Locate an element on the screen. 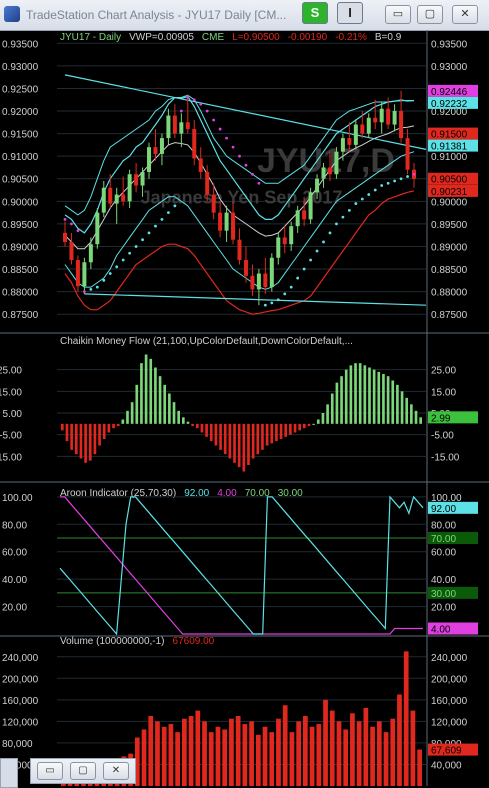 This screenshot has width=489, height=788. price-axis-tick: 0.89000 is located at coordinates (449, 247).